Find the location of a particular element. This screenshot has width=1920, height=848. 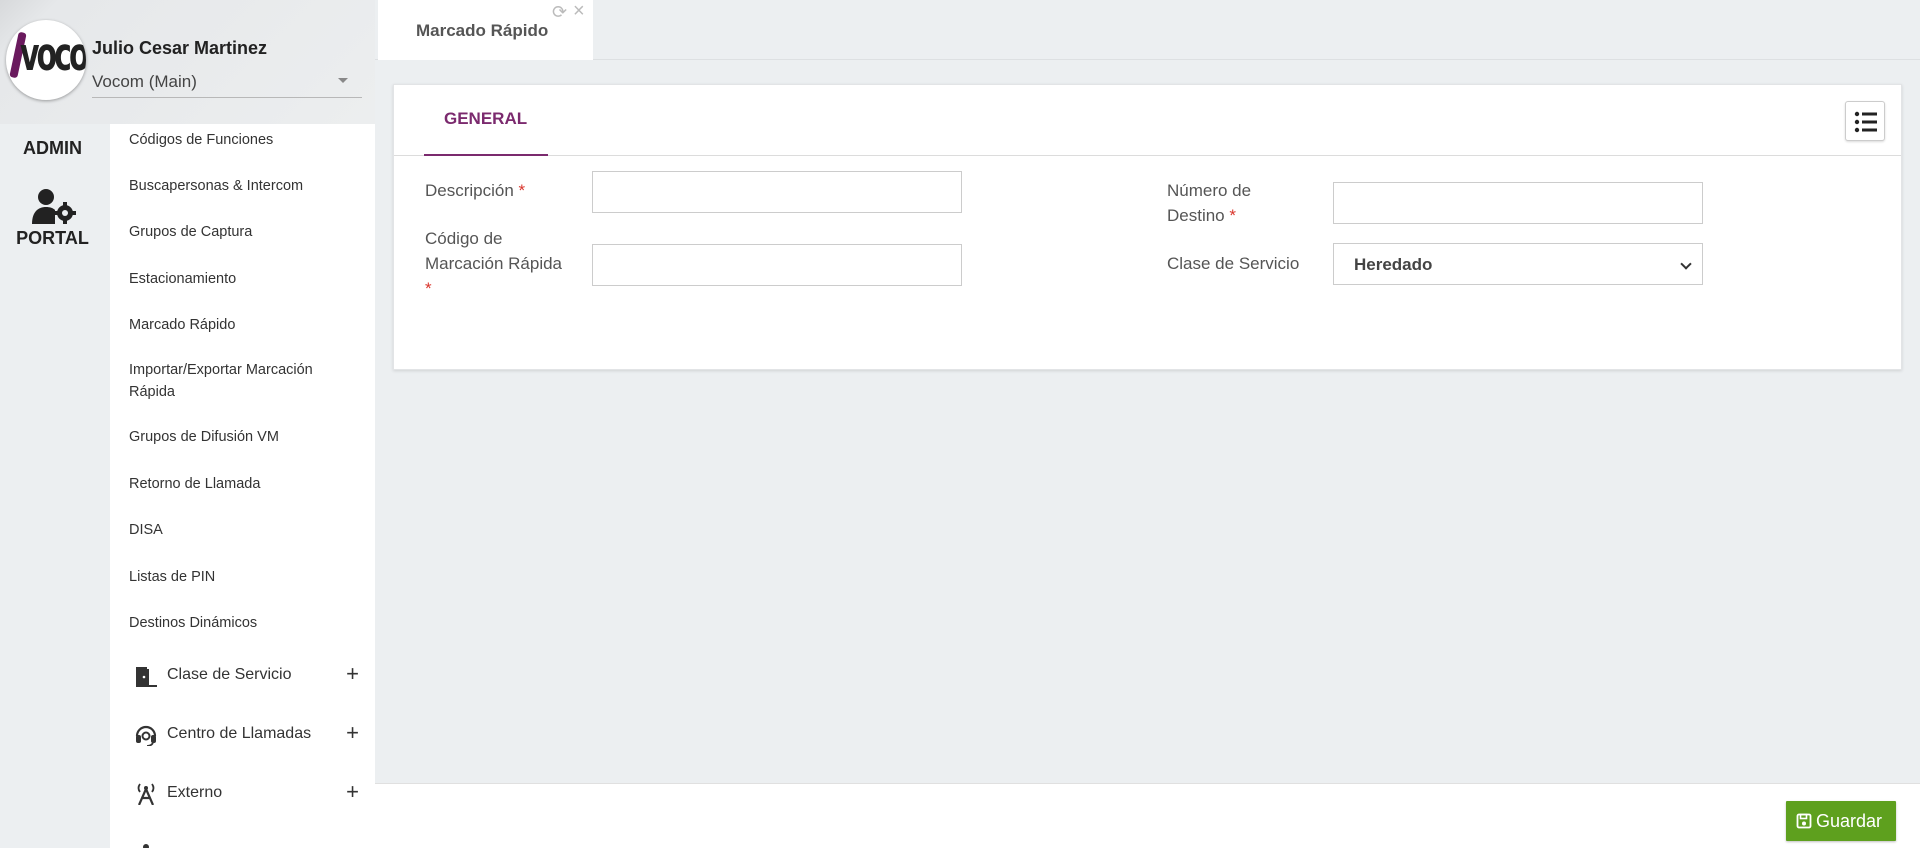

refresh-icon: ⟳ is located at coordinates (559, 12).